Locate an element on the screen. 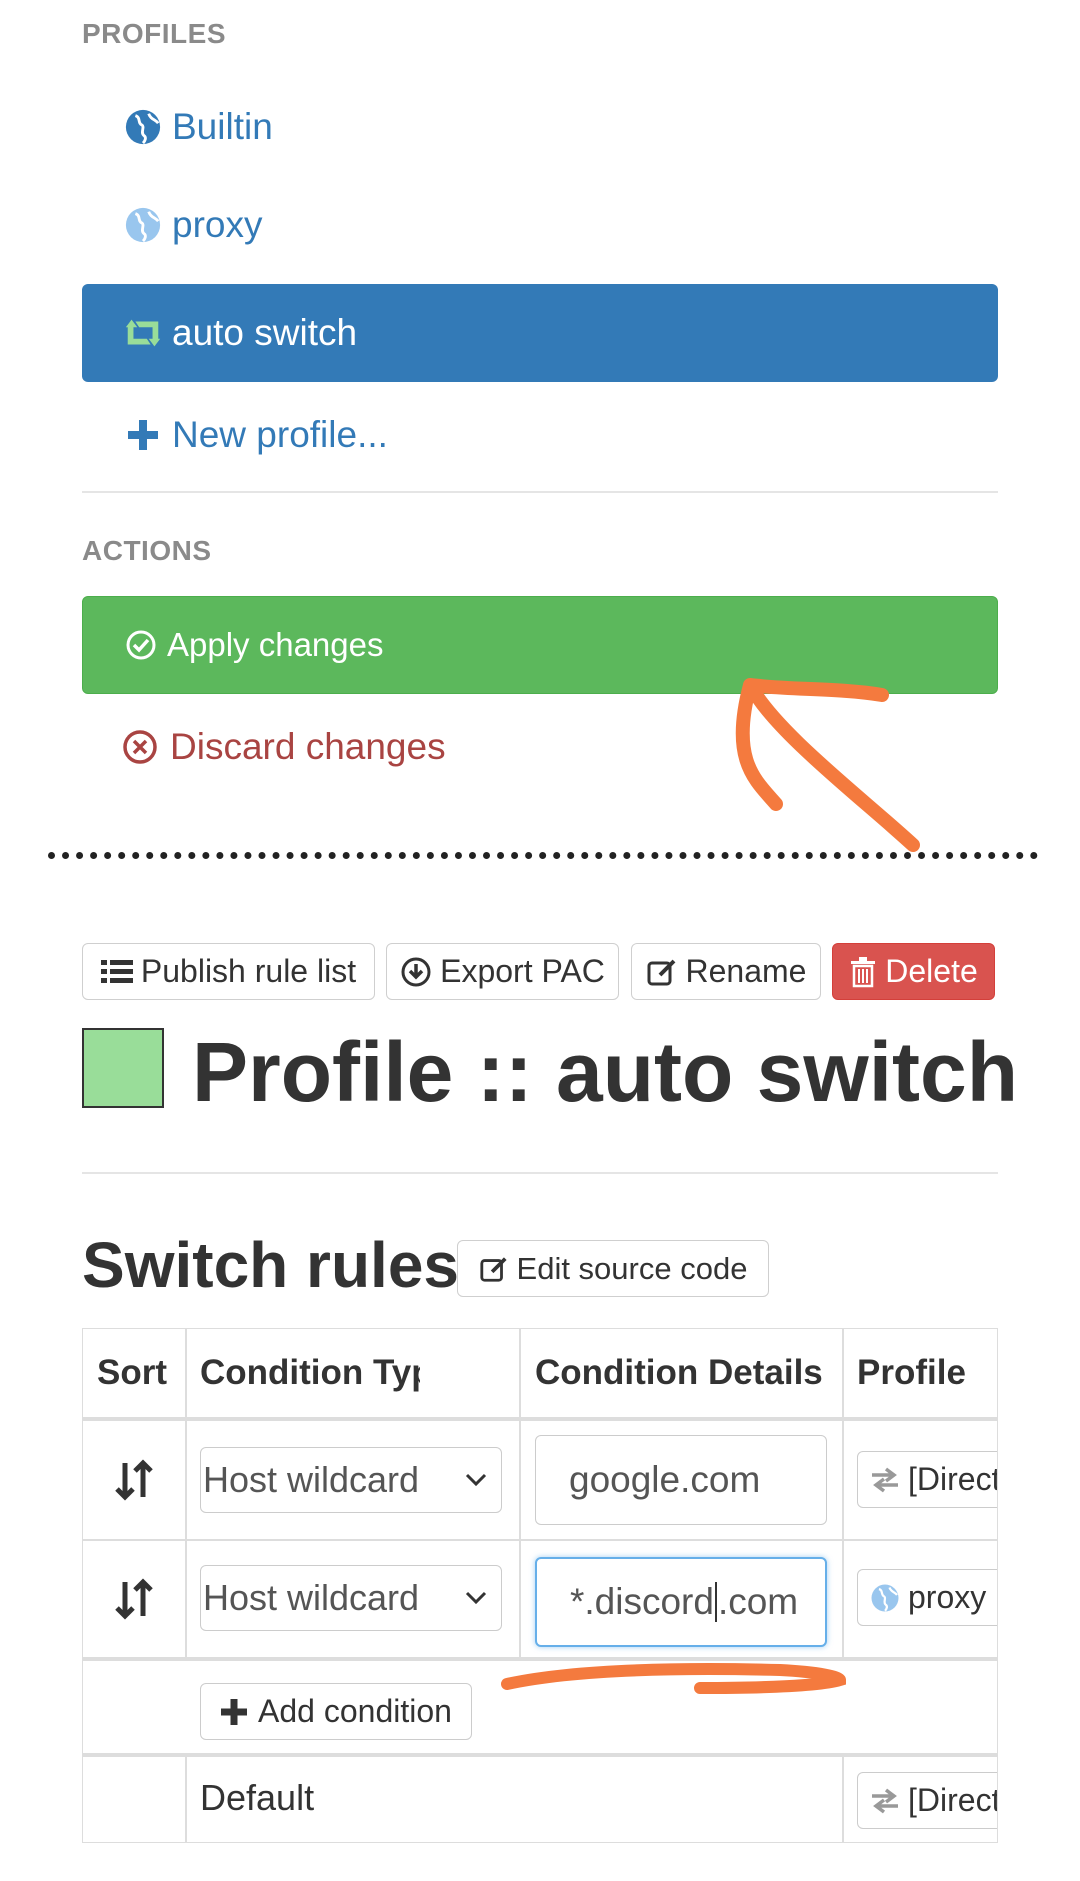 This screenshot has height=1881, width=1080. default-label: Default is located at coordinates (257, 1797).